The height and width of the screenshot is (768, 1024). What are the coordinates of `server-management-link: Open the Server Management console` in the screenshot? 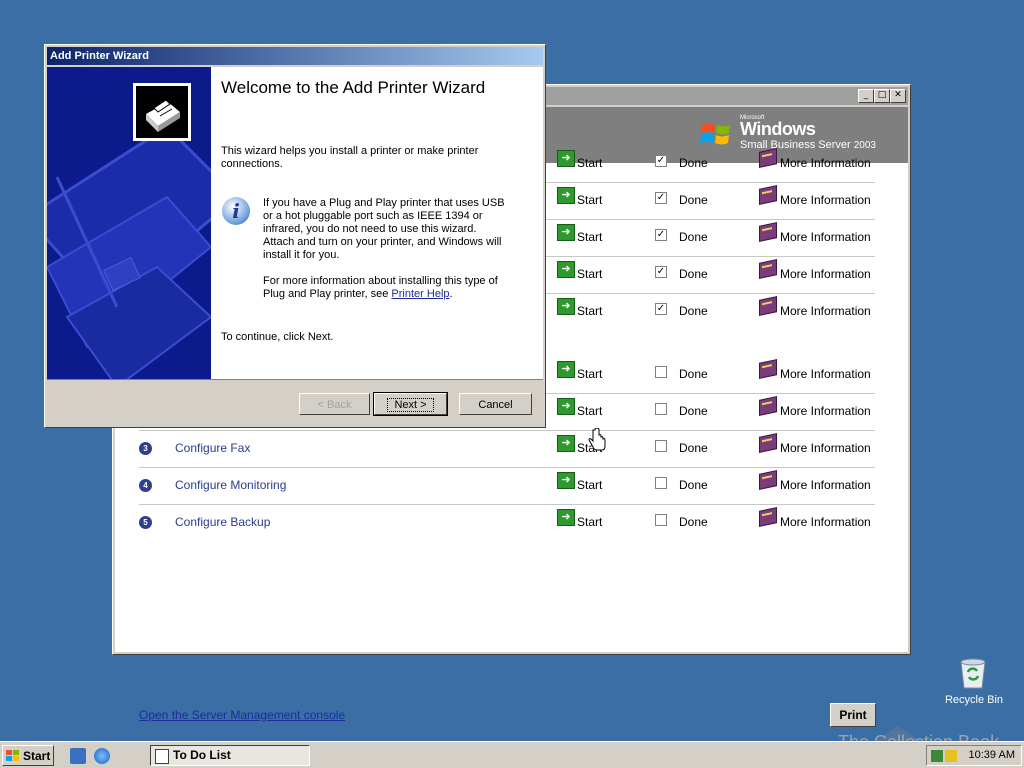 It's located at (242, 715).